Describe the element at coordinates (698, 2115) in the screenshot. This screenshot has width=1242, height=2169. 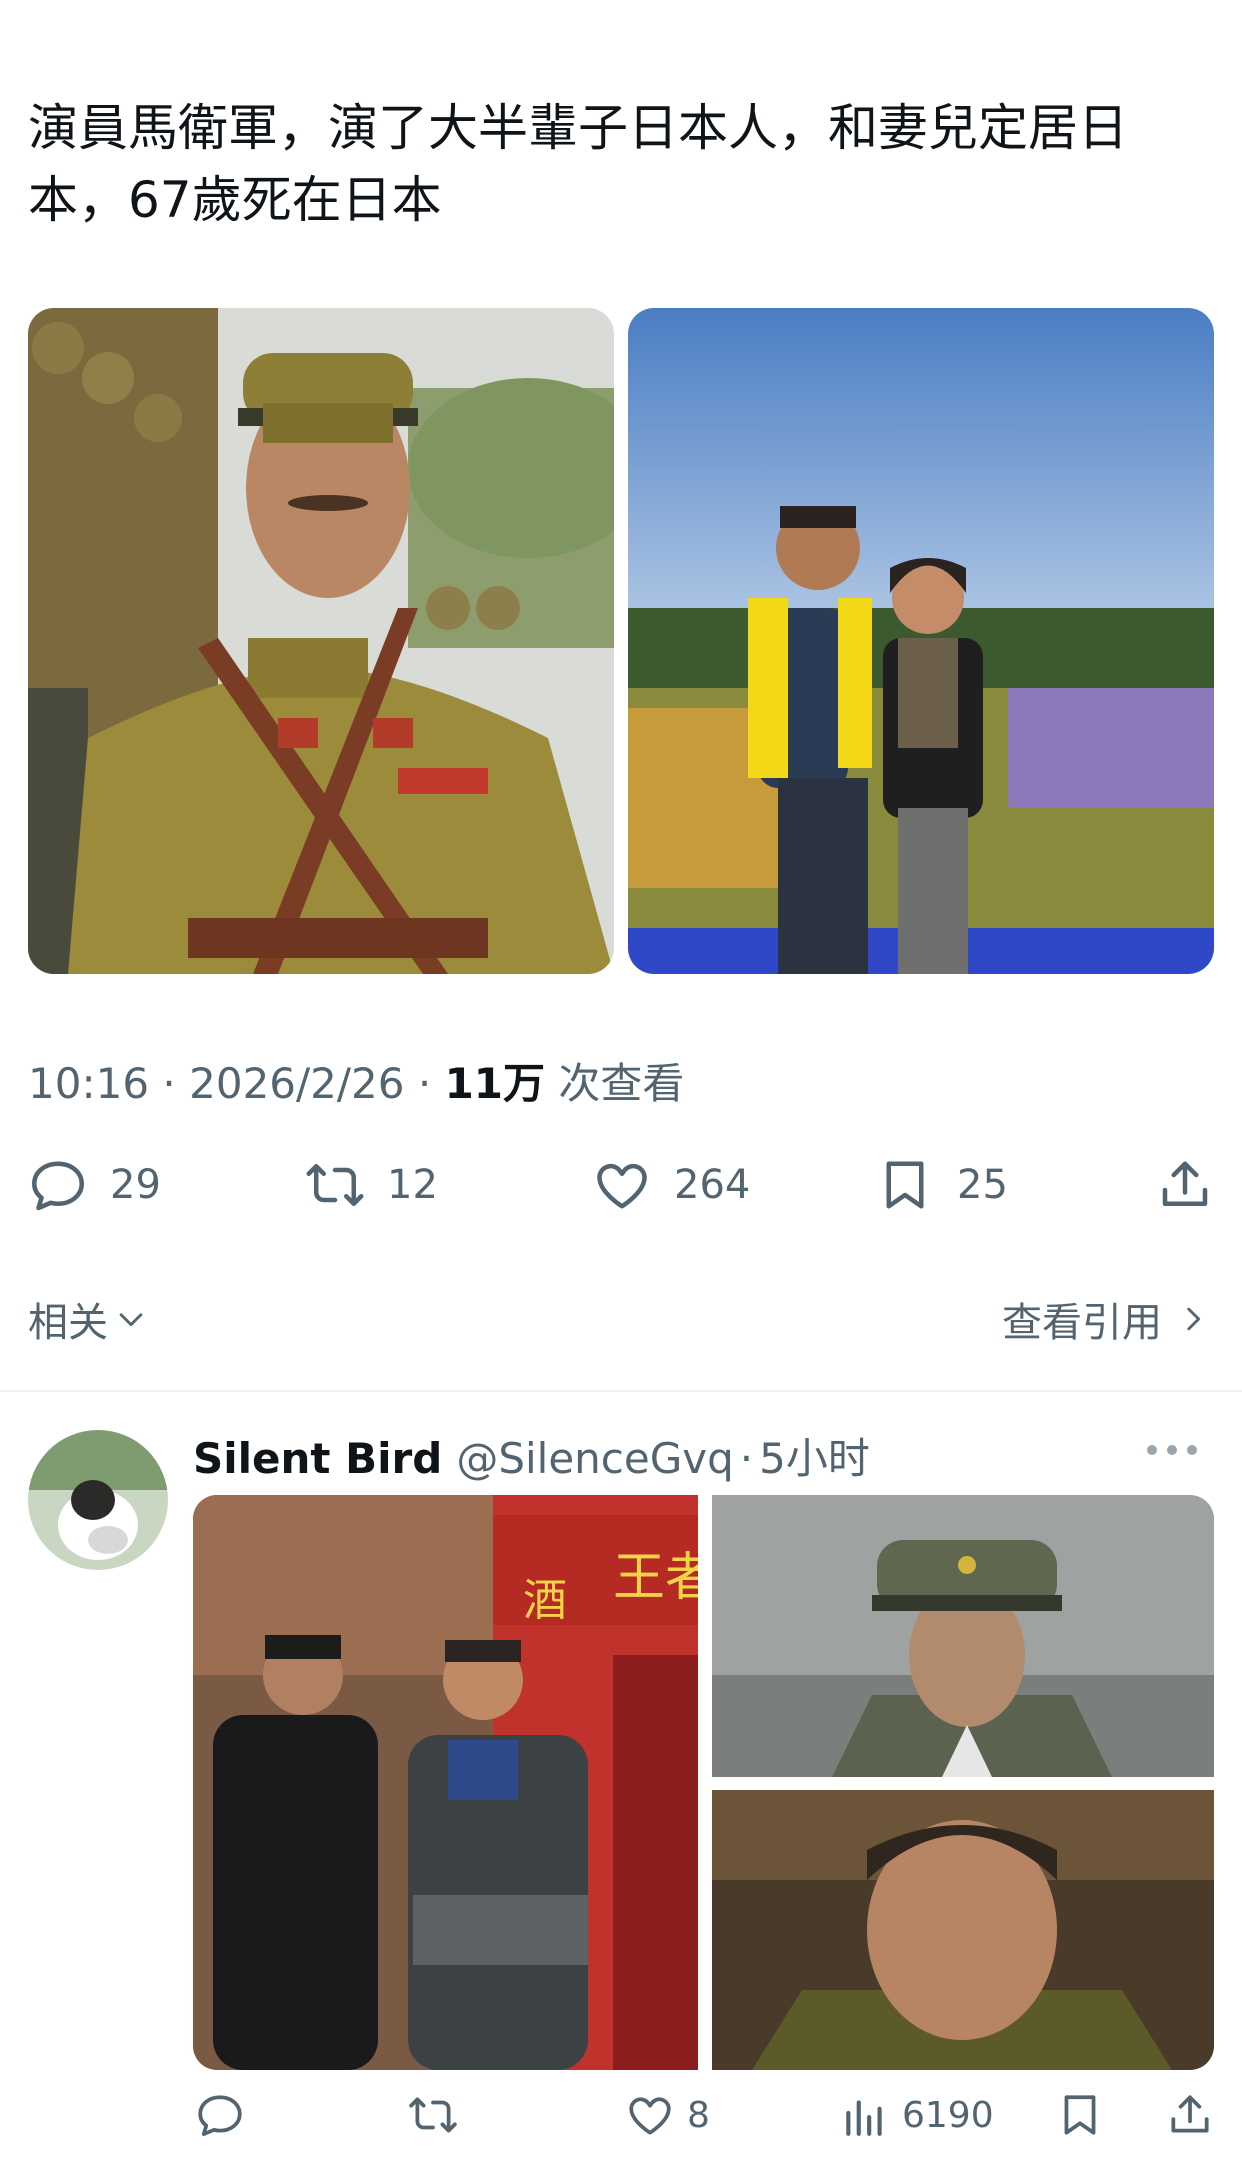
I see `reply-like-count: 8` at that location.